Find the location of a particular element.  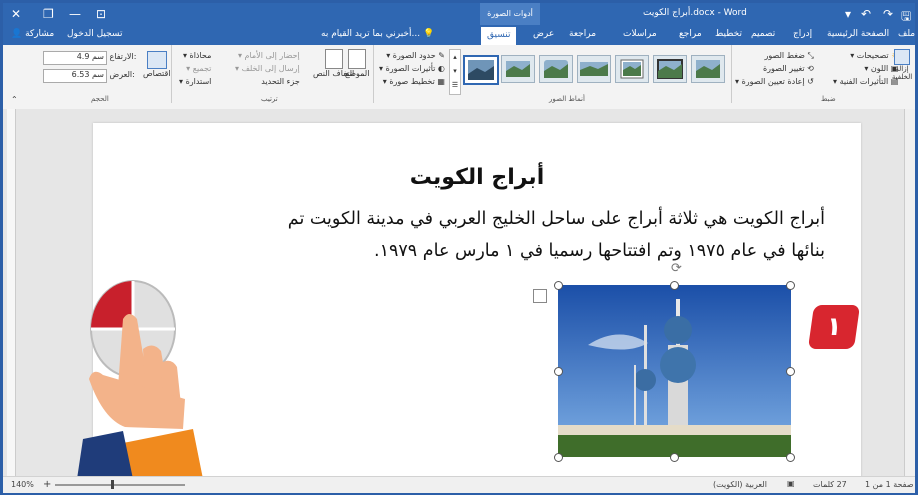

tab-view: عرض is located at coordinates (543, 34).